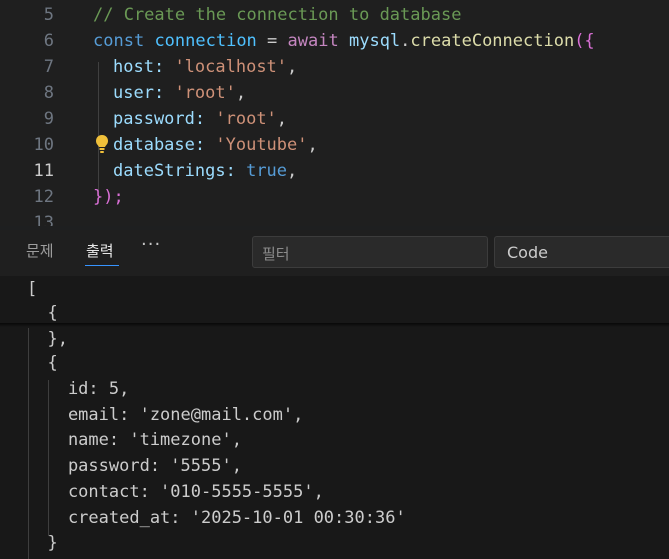  Describe the element at coordinates (43, 145) in the screenshot. I see `line-number: 10` at that location.